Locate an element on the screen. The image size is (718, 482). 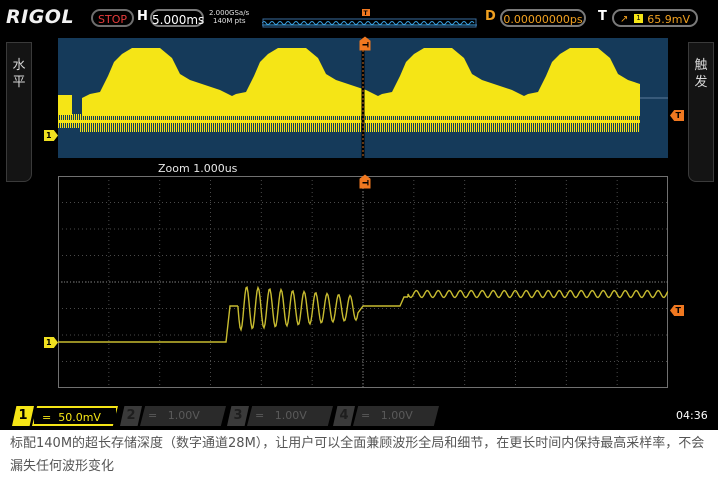
run-stop-status: STOP is located at coordinates (112, 18).